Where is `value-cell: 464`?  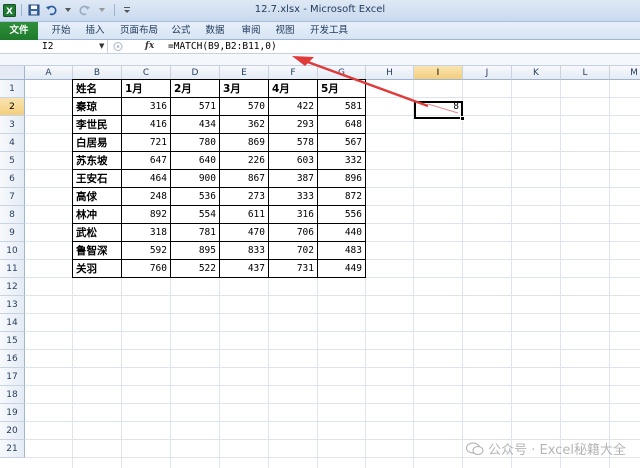
value-cell: 464 is located at coordinates (146, 179).